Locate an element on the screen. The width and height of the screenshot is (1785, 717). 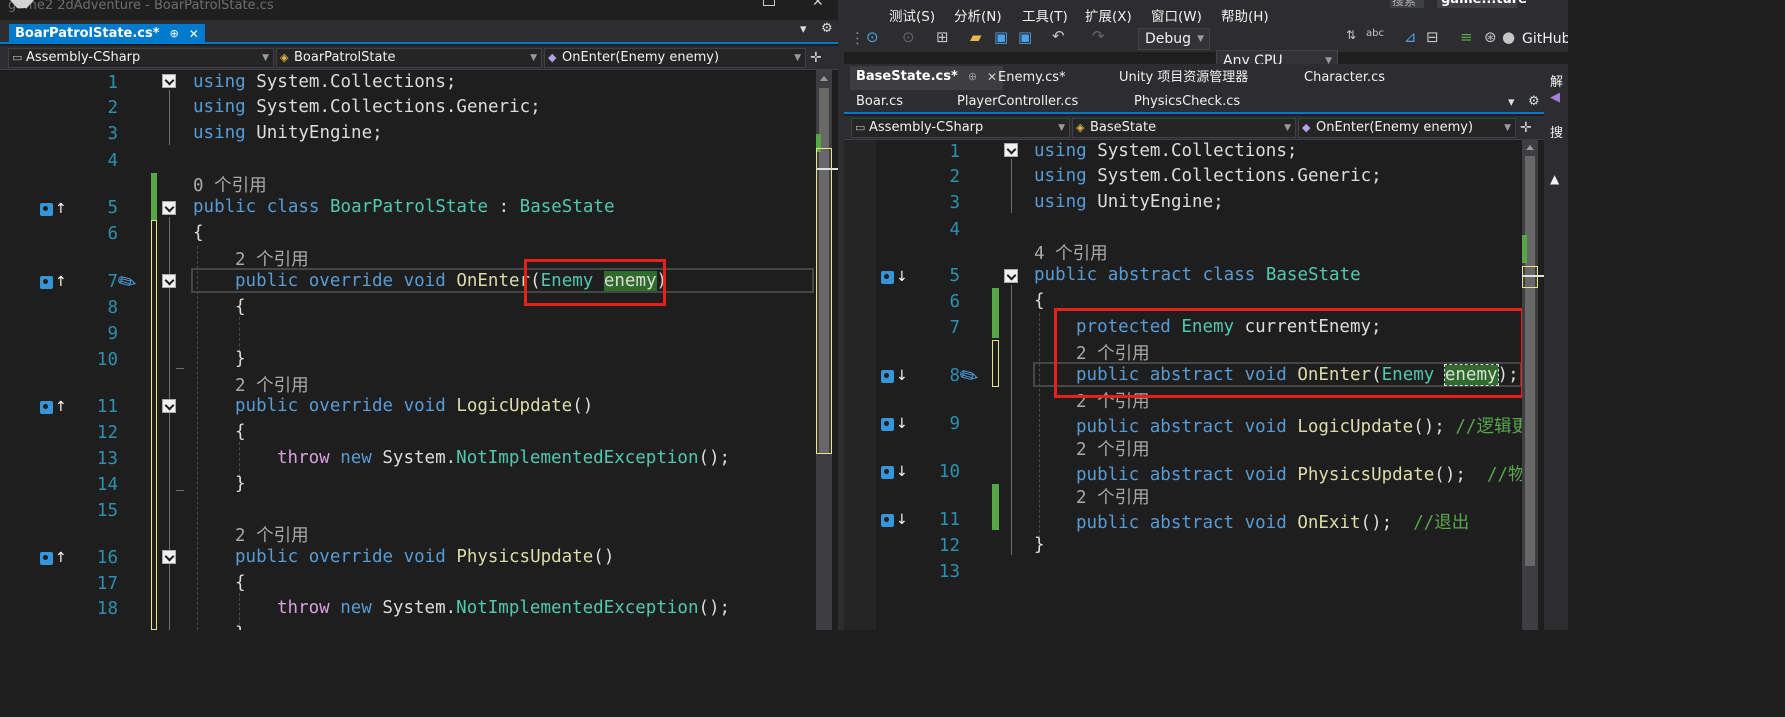
vs-icon: ◀ is located at coordinates (1555, 97).